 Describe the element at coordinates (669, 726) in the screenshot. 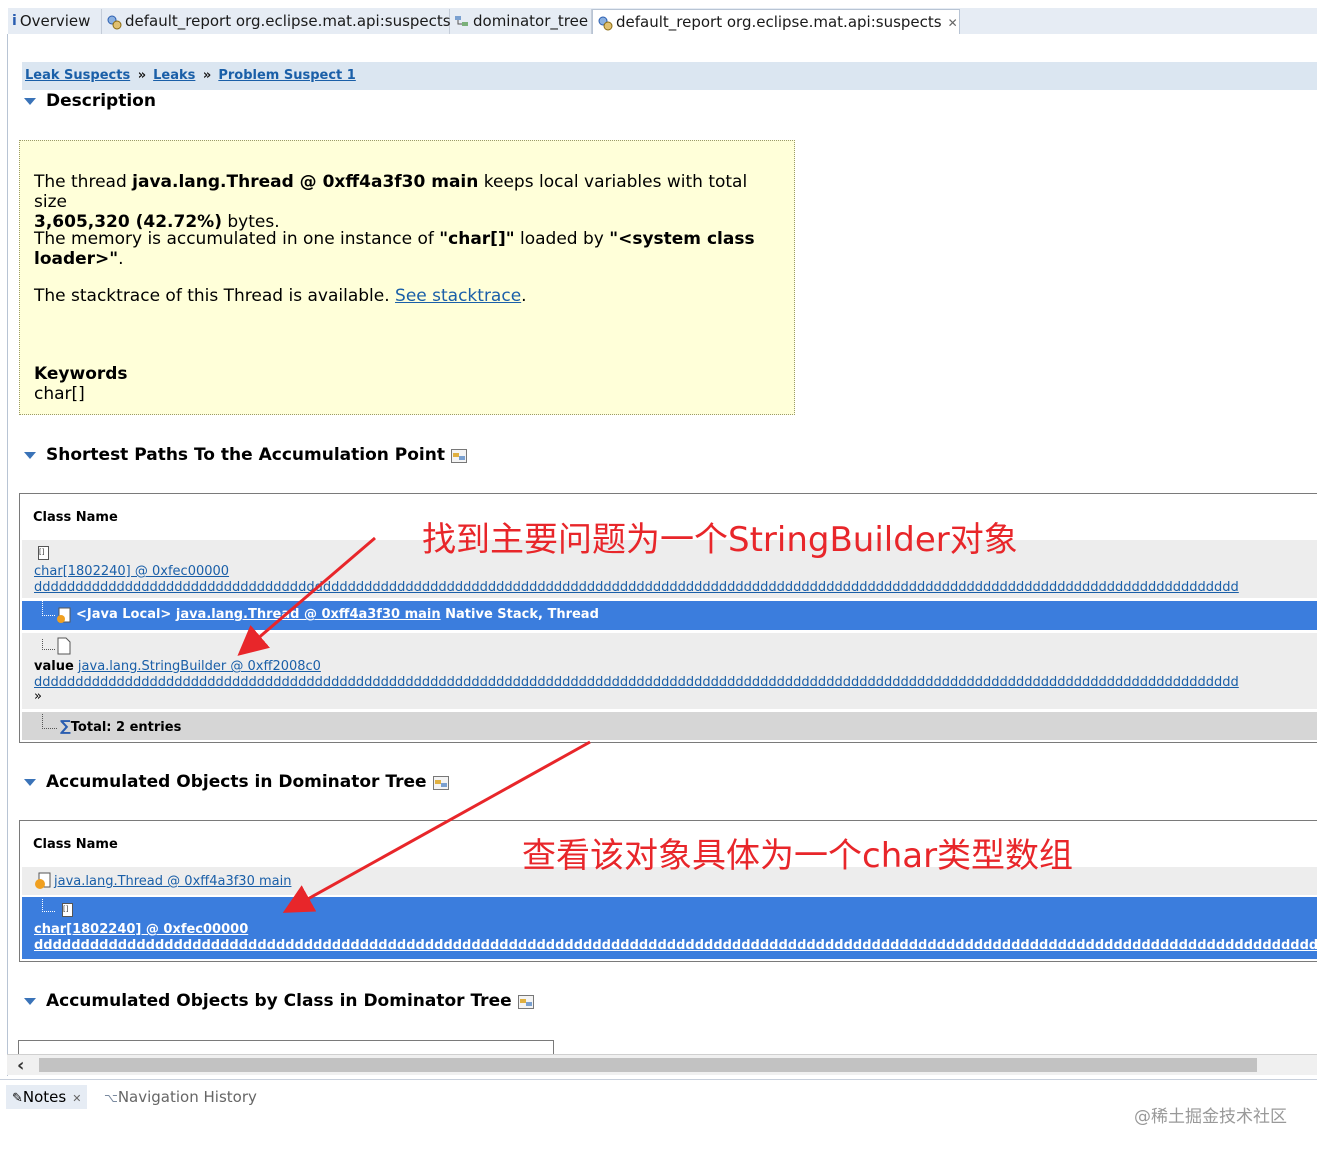

I see `total-row: ∑Total: 2 entries` at that location.